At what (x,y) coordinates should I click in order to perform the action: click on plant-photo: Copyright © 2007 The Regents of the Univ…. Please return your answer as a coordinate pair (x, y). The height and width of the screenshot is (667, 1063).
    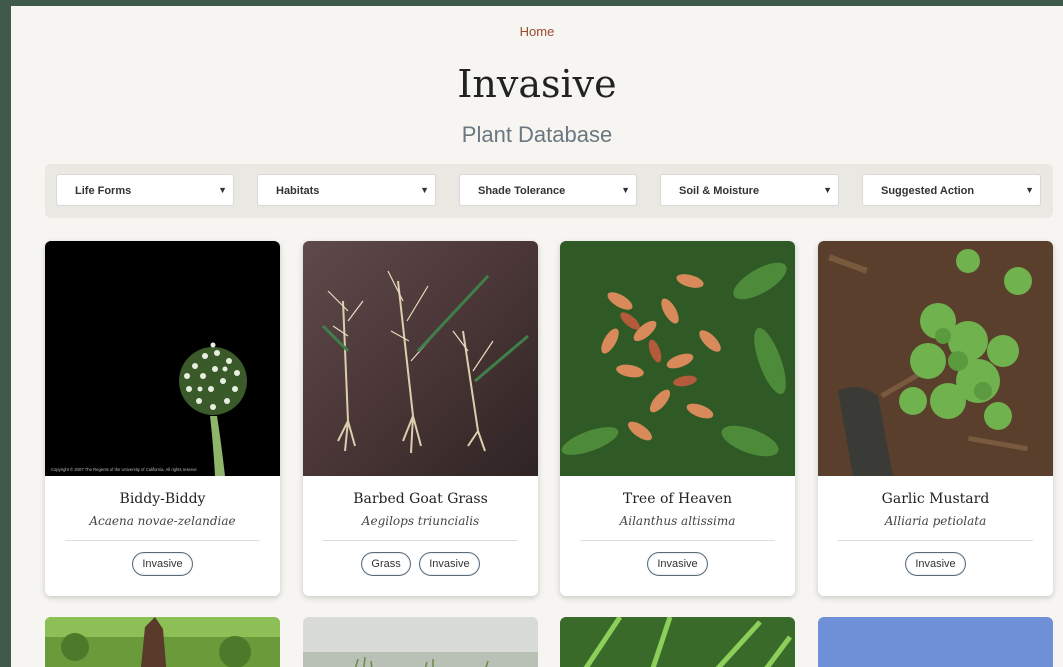
    Looking at the image, I should click on (162, 358).